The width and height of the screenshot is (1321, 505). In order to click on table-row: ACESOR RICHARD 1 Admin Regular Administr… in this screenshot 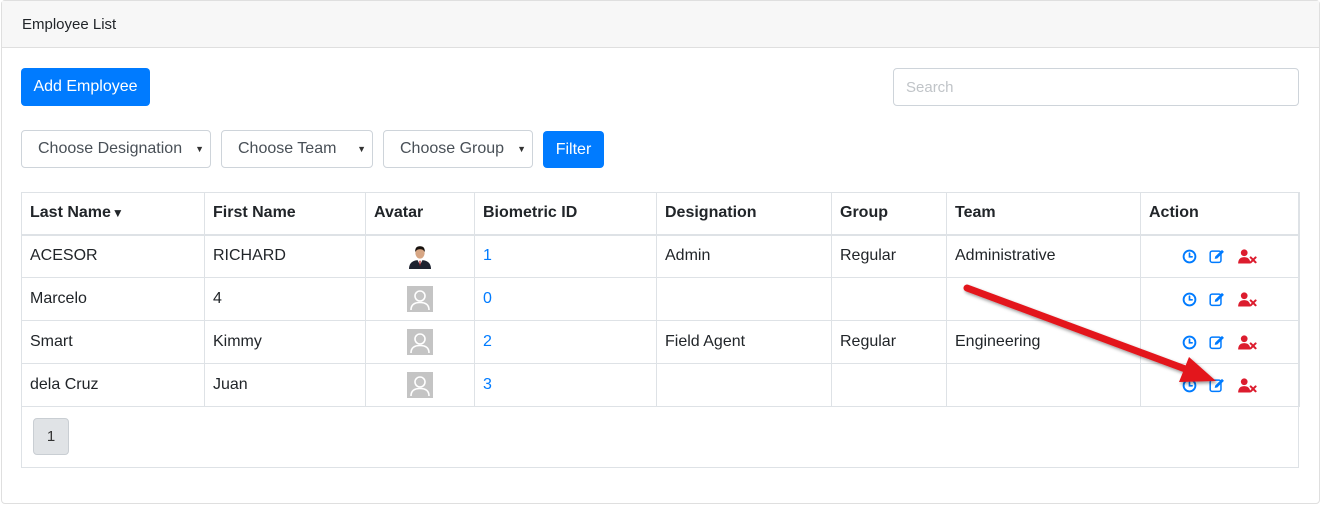, I will do `click(660, 256)`.